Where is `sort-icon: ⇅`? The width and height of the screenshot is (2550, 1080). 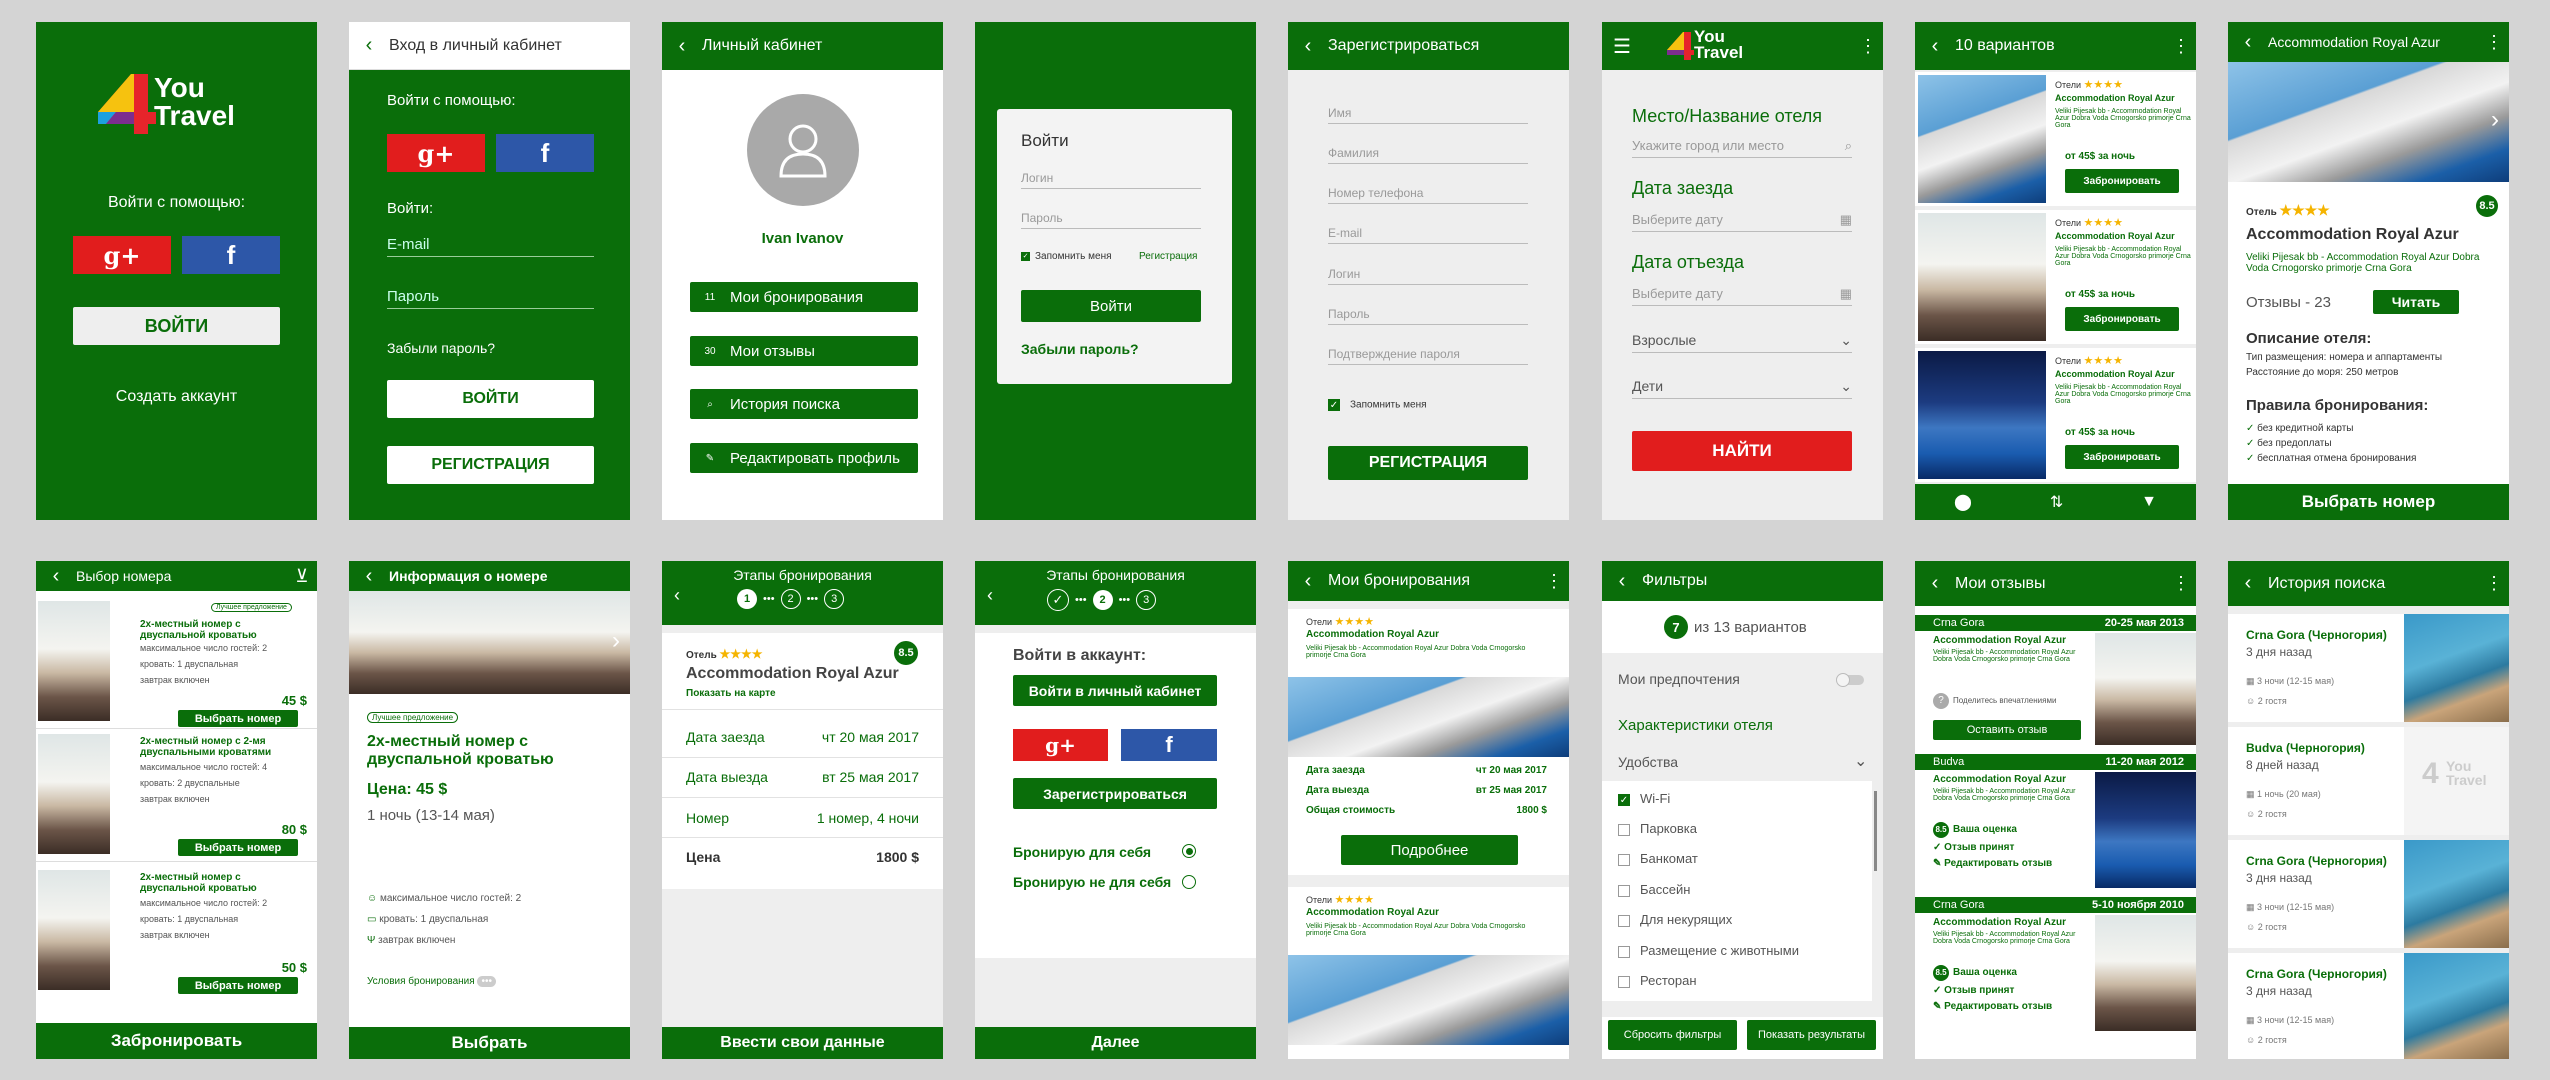 sort-icon: ⇅ is located at coordinates (2056, 502).